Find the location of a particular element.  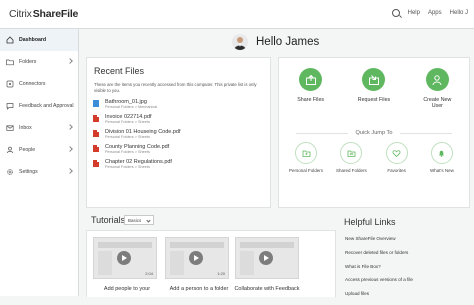

sidebar-item-label: Dashboard is located at coordinates (33, 40).